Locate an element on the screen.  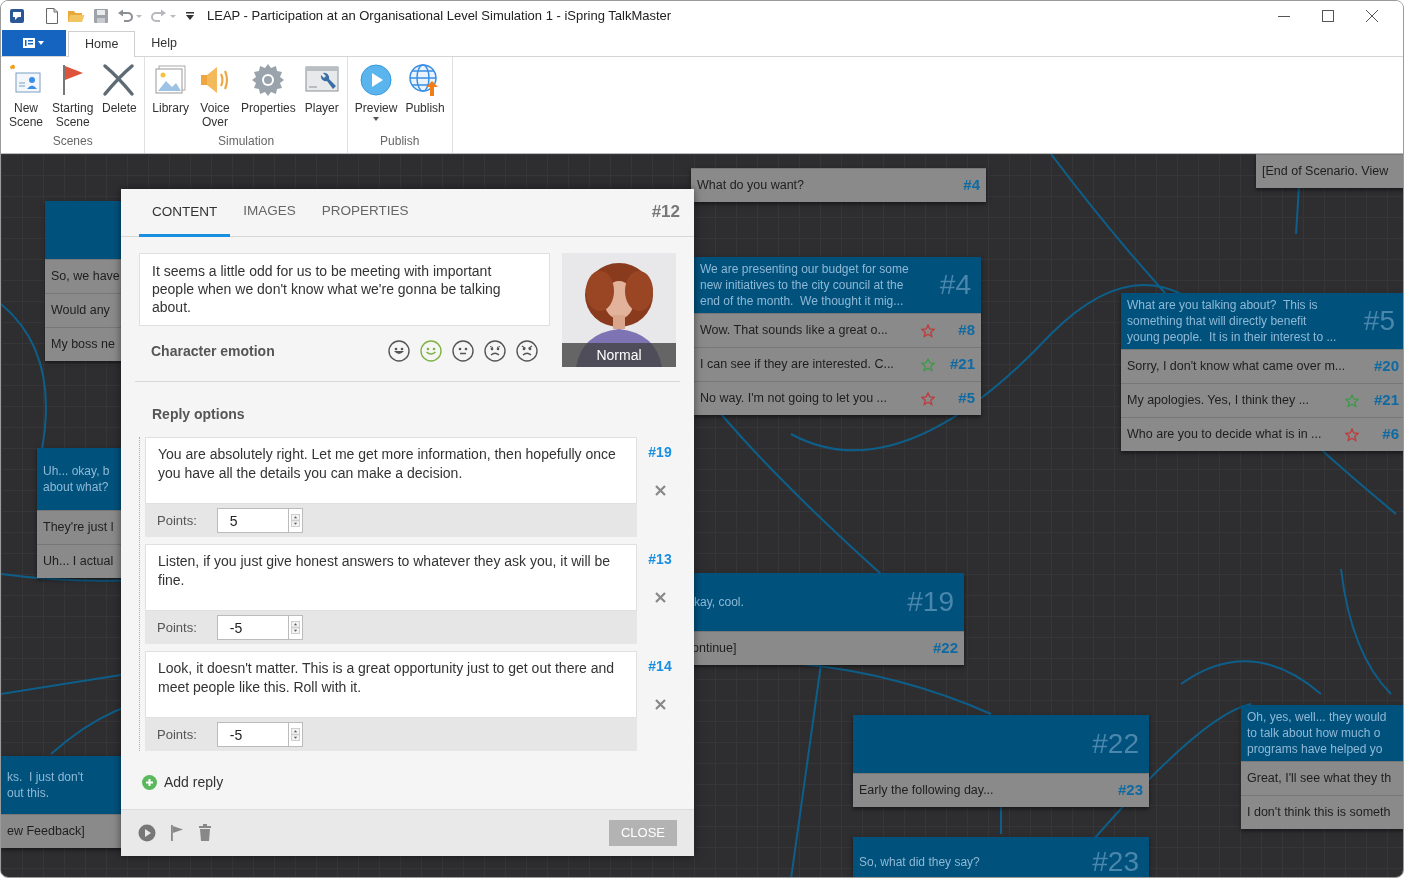
node-row-text: Great, I'll see what they th is located at coordinates (1319, 779).